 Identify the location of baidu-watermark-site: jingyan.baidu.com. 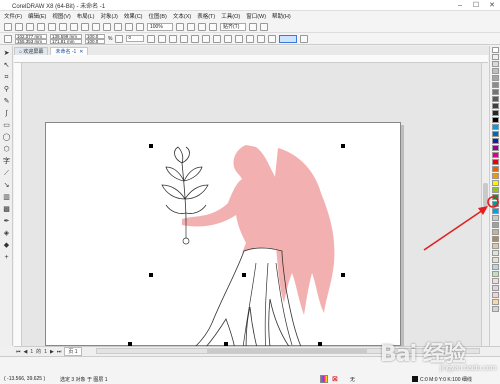
(468, 368).